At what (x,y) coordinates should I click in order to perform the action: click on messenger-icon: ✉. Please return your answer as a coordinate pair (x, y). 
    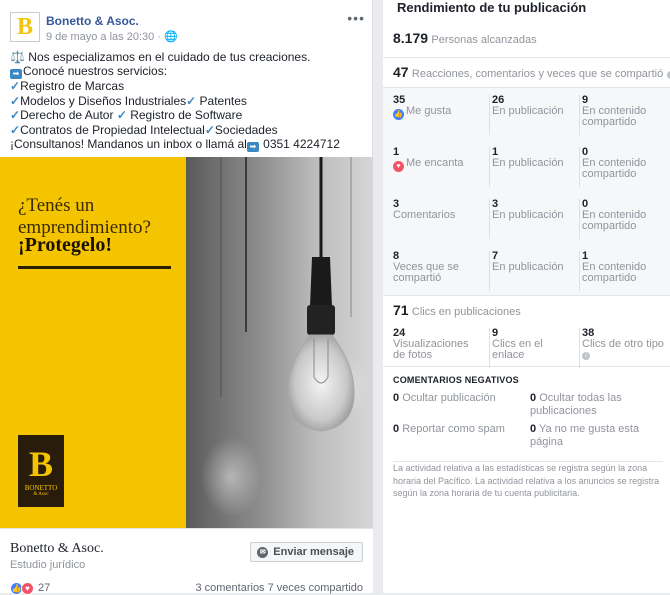
    Looking at the image, I should click on (263, 552).